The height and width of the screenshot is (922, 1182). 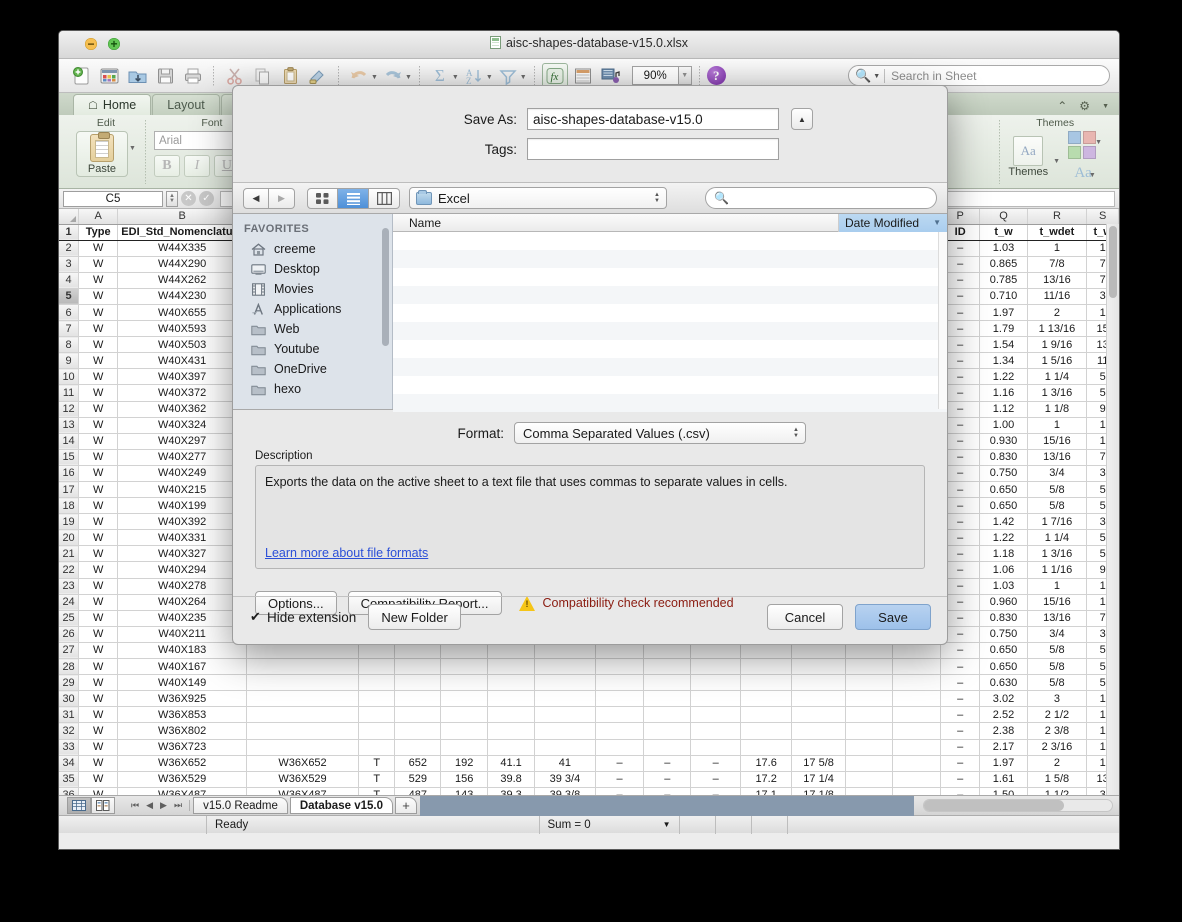 What do you see at coordinates (589, 683) in the screenshot?
I see `table-row: 29 W W40X149–0.630 5/8 5` at bounding box center [589, 683].